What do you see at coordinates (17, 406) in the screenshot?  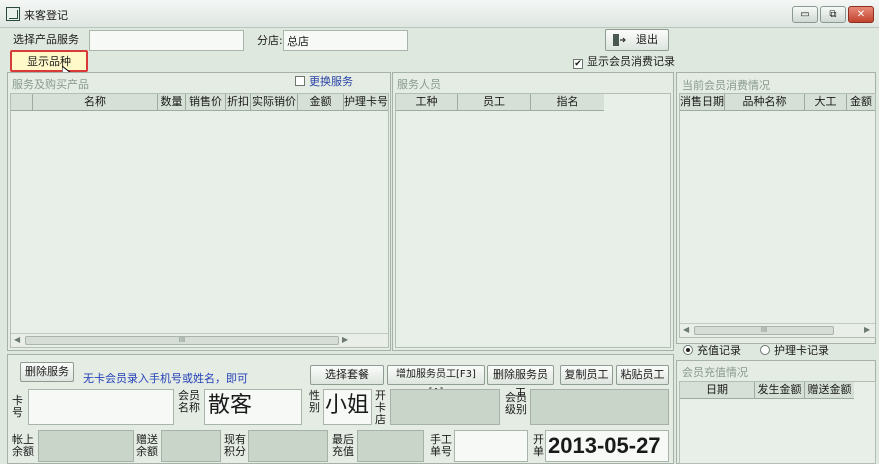 I see `card-no-label: 卡 号` at bounding box center [17, 406].